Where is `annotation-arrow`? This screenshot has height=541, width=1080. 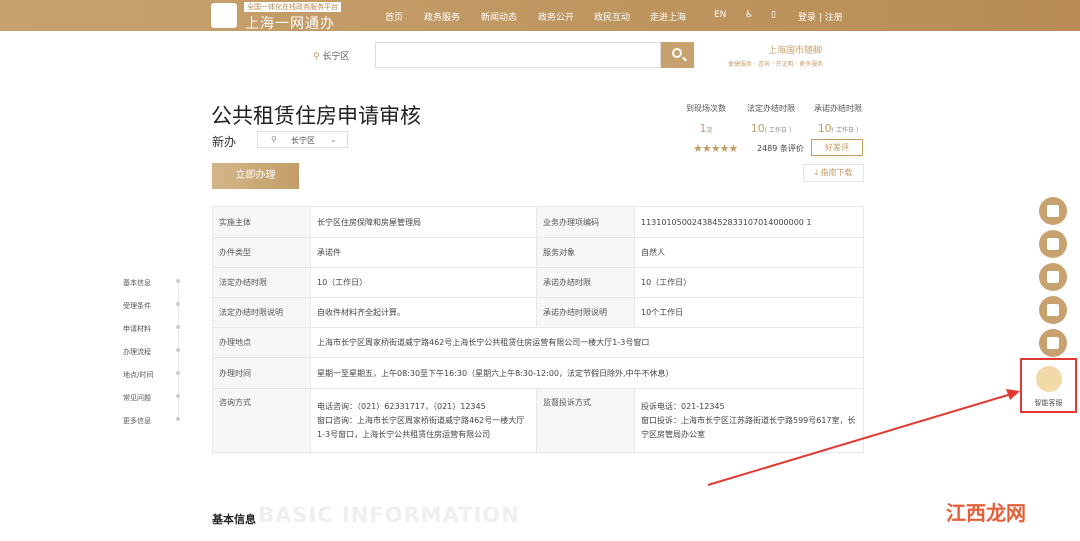 annotation-arrow is located at coordinates (863, 437).